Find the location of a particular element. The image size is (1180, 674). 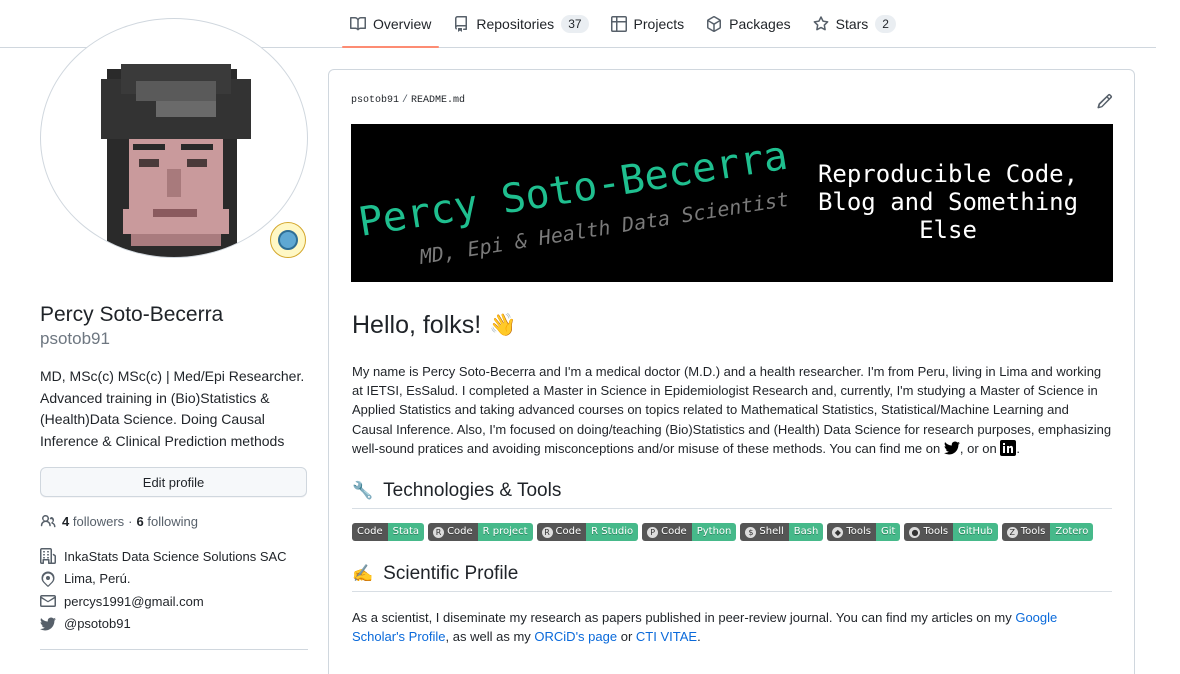

tab-overview: Overview is located at coordinates (391, 24).